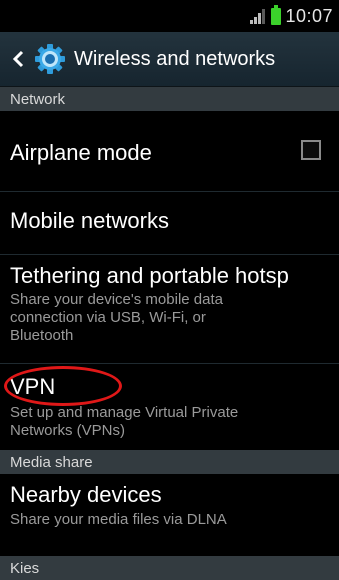 The image size is (339, 580). I want to click on clock: 10:07, so click(309, 15).